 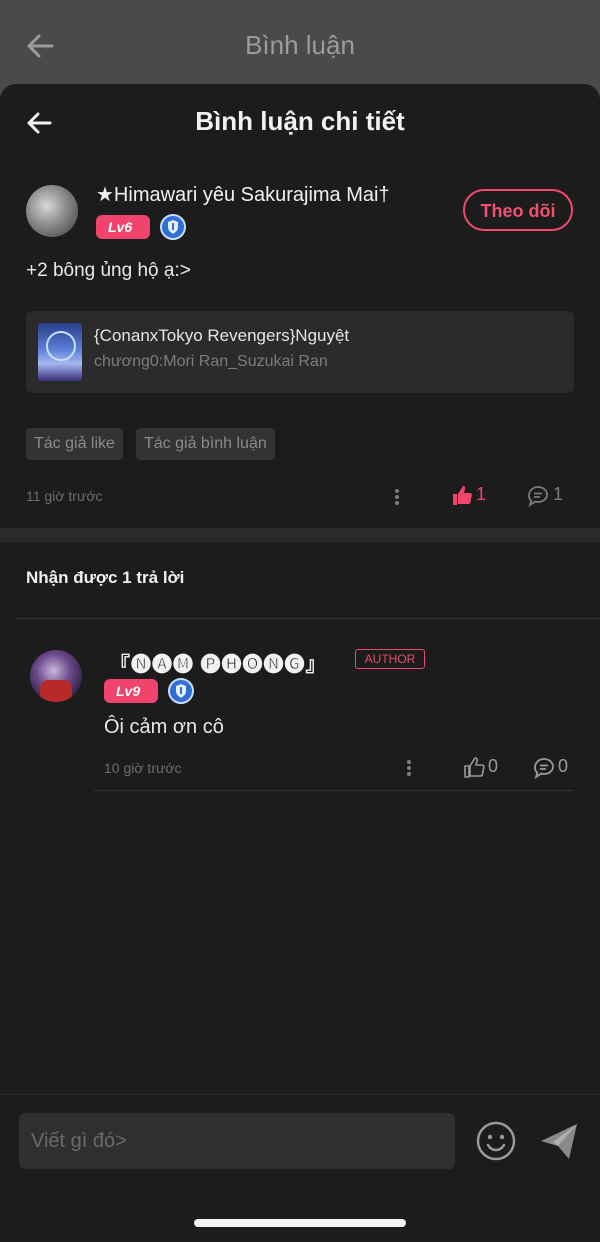 I want to click on comment-composer, so click(x=300, y=1168).